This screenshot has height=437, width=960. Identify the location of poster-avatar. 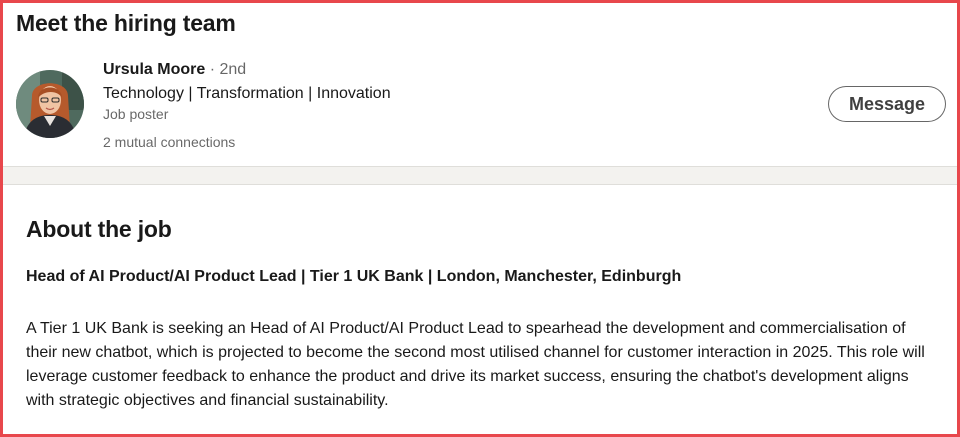
(50, 104).